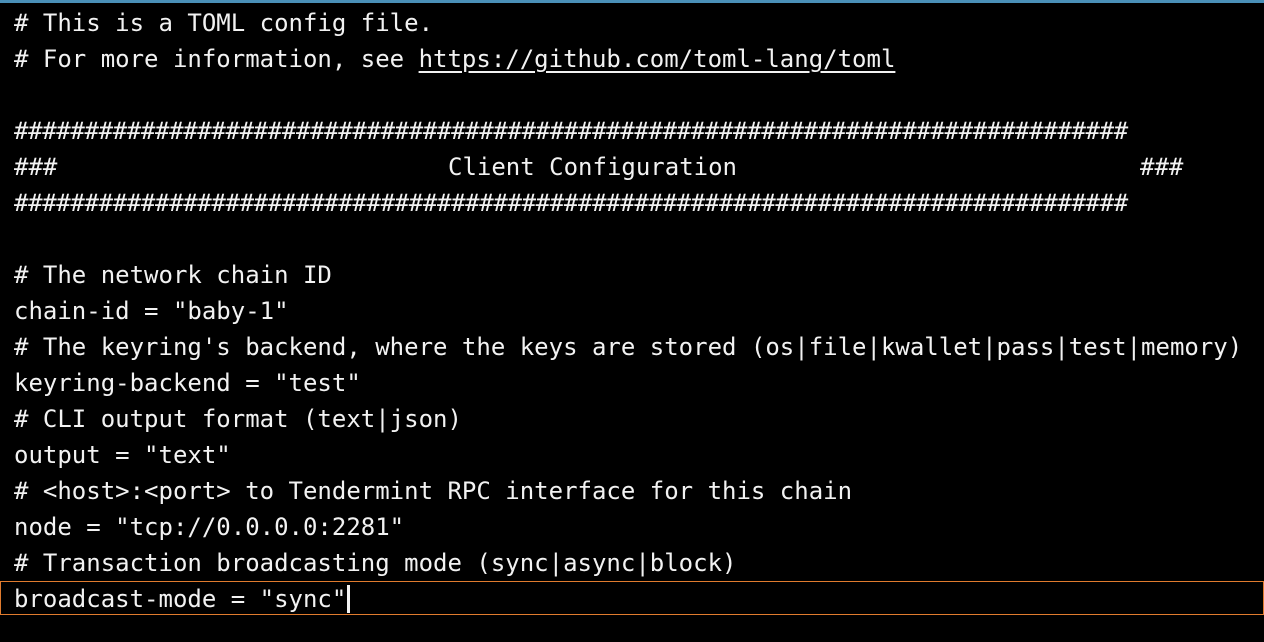 Image resolution: width=1264 pixels, height=642 pixels. I want to click on banner-hash-right: ###, so click(1162, 167).